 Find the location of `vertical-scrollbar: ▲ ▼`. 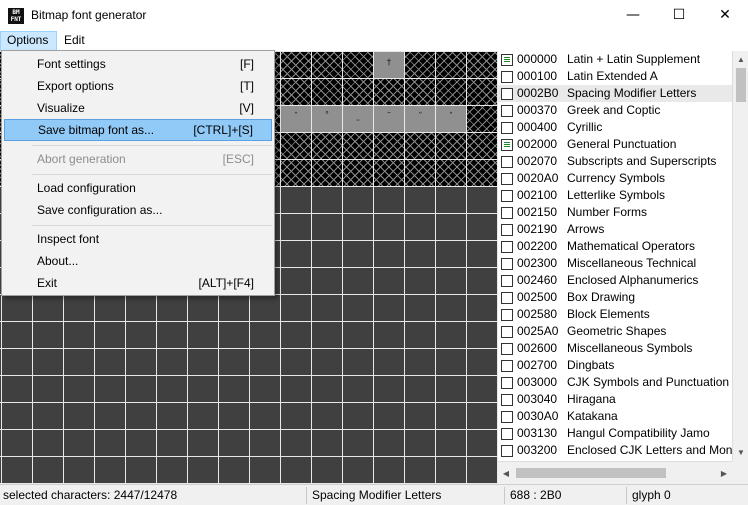

vertical-scrollbar: ▲ ▼ is located at coordinates (740, 256).